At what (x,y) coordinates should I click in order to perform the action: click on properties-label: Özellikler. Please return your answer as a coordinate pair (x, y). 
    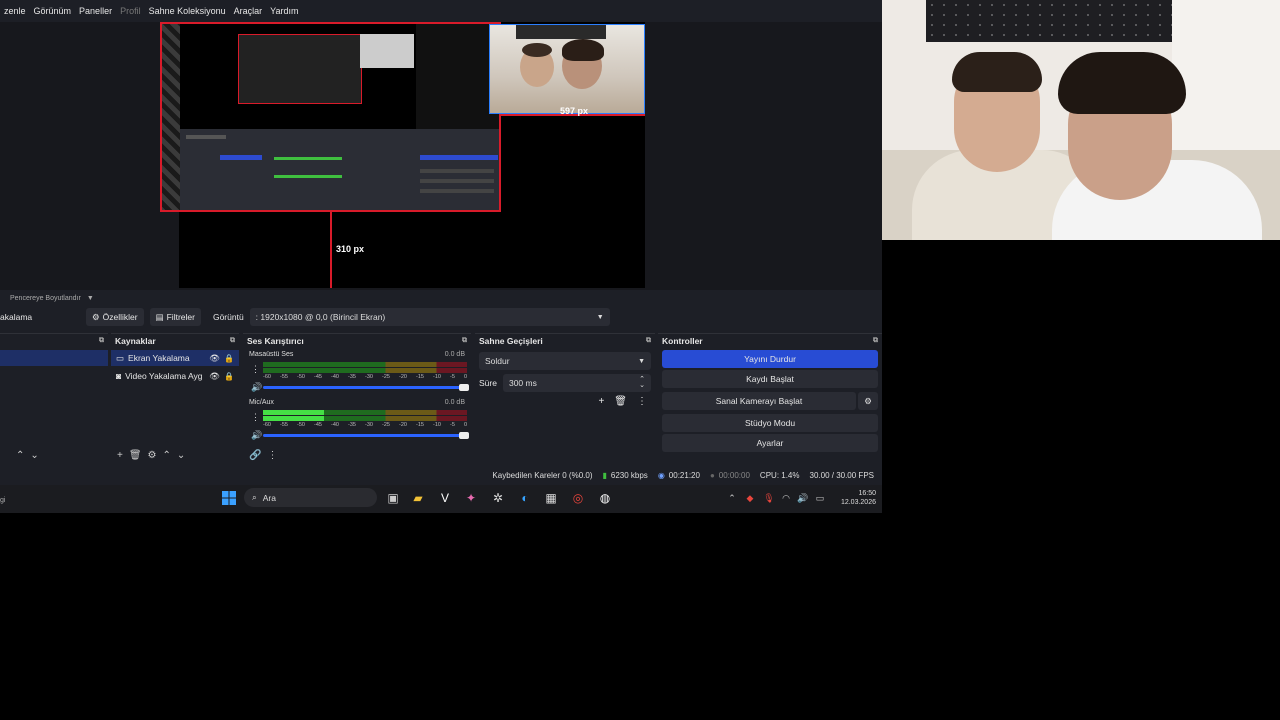
    Looking at the image, I should click on (120, 317).